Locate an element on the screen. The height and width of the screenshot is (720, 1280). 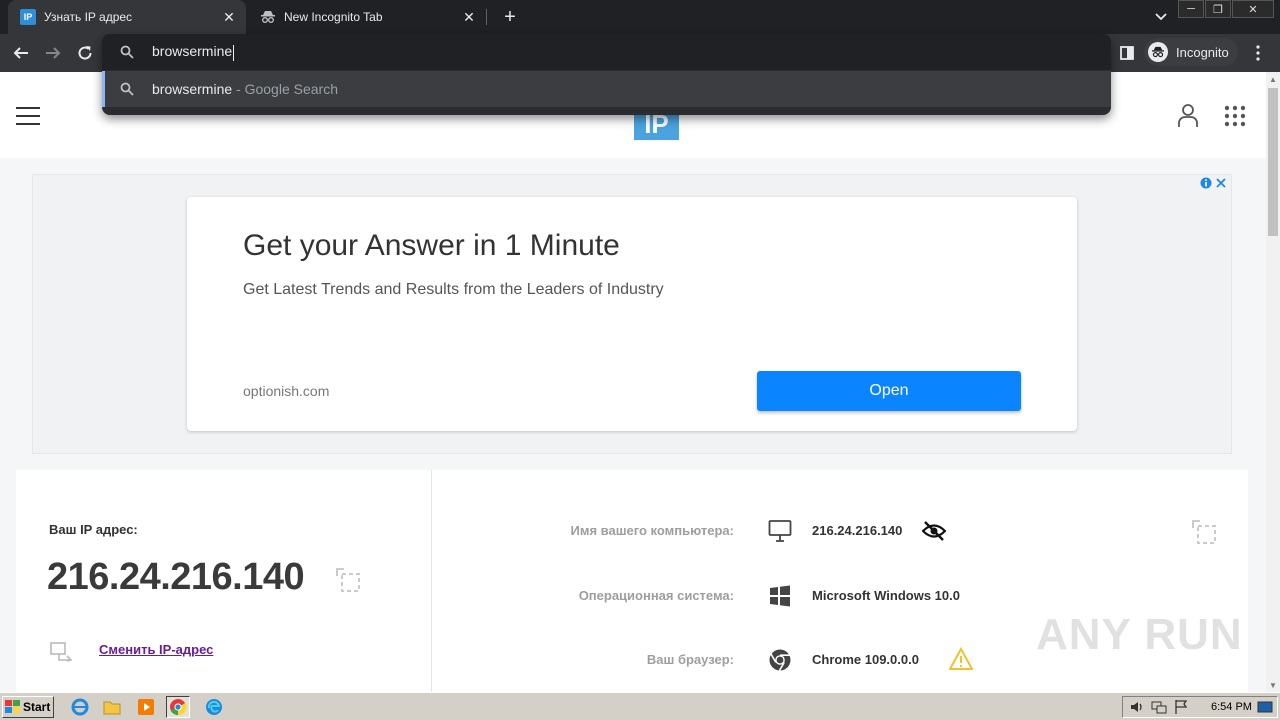
tab-new-incognito: New Incognito Tab ✕ is located at coordinates (368, 17).